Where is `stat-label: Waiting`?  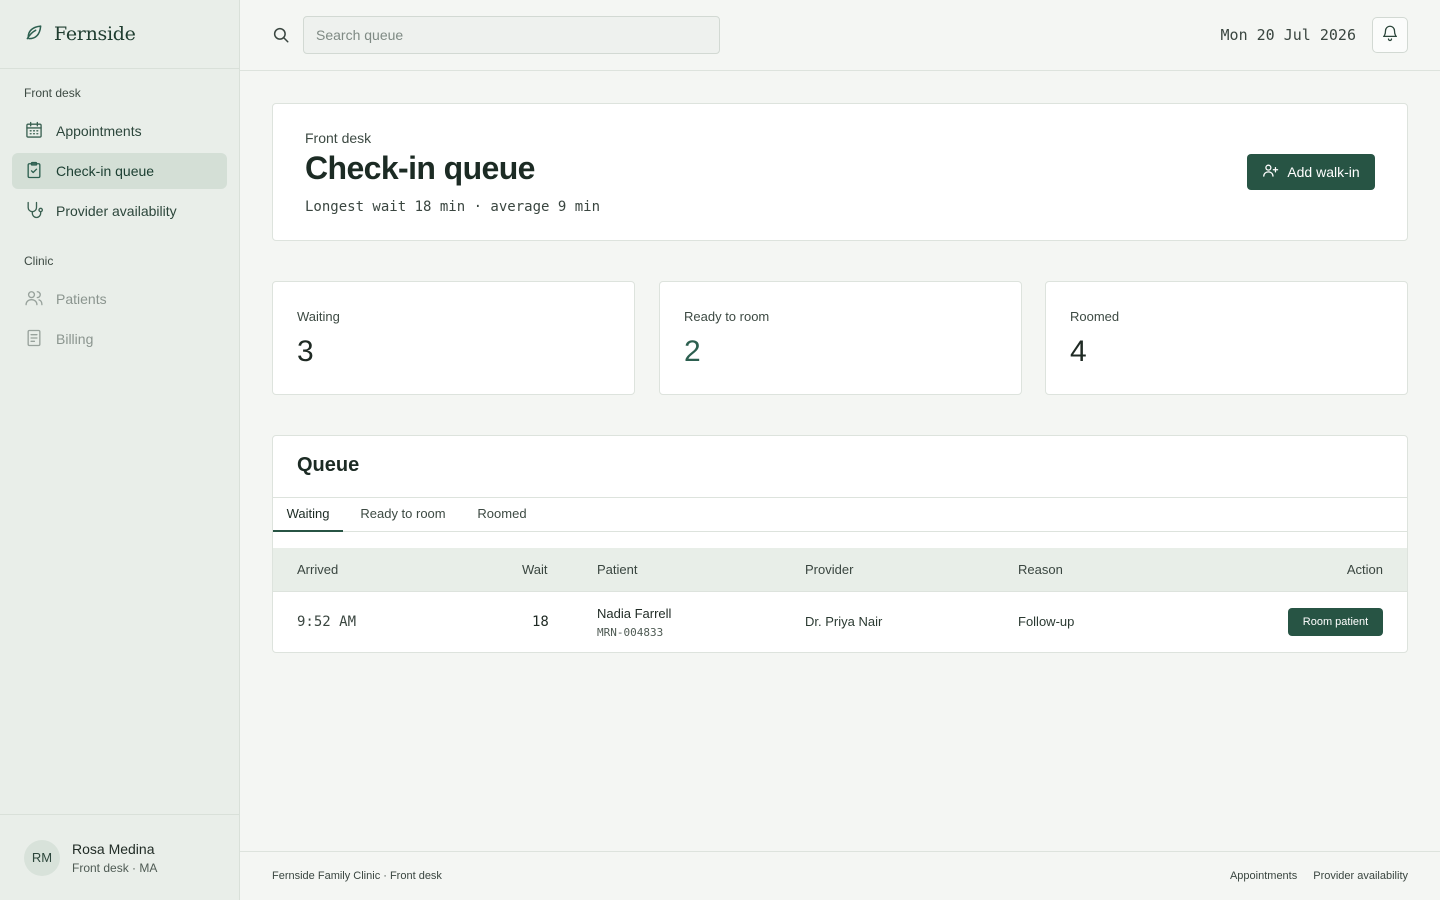 stat-label: Waiting is located at coordinates (318, 316).